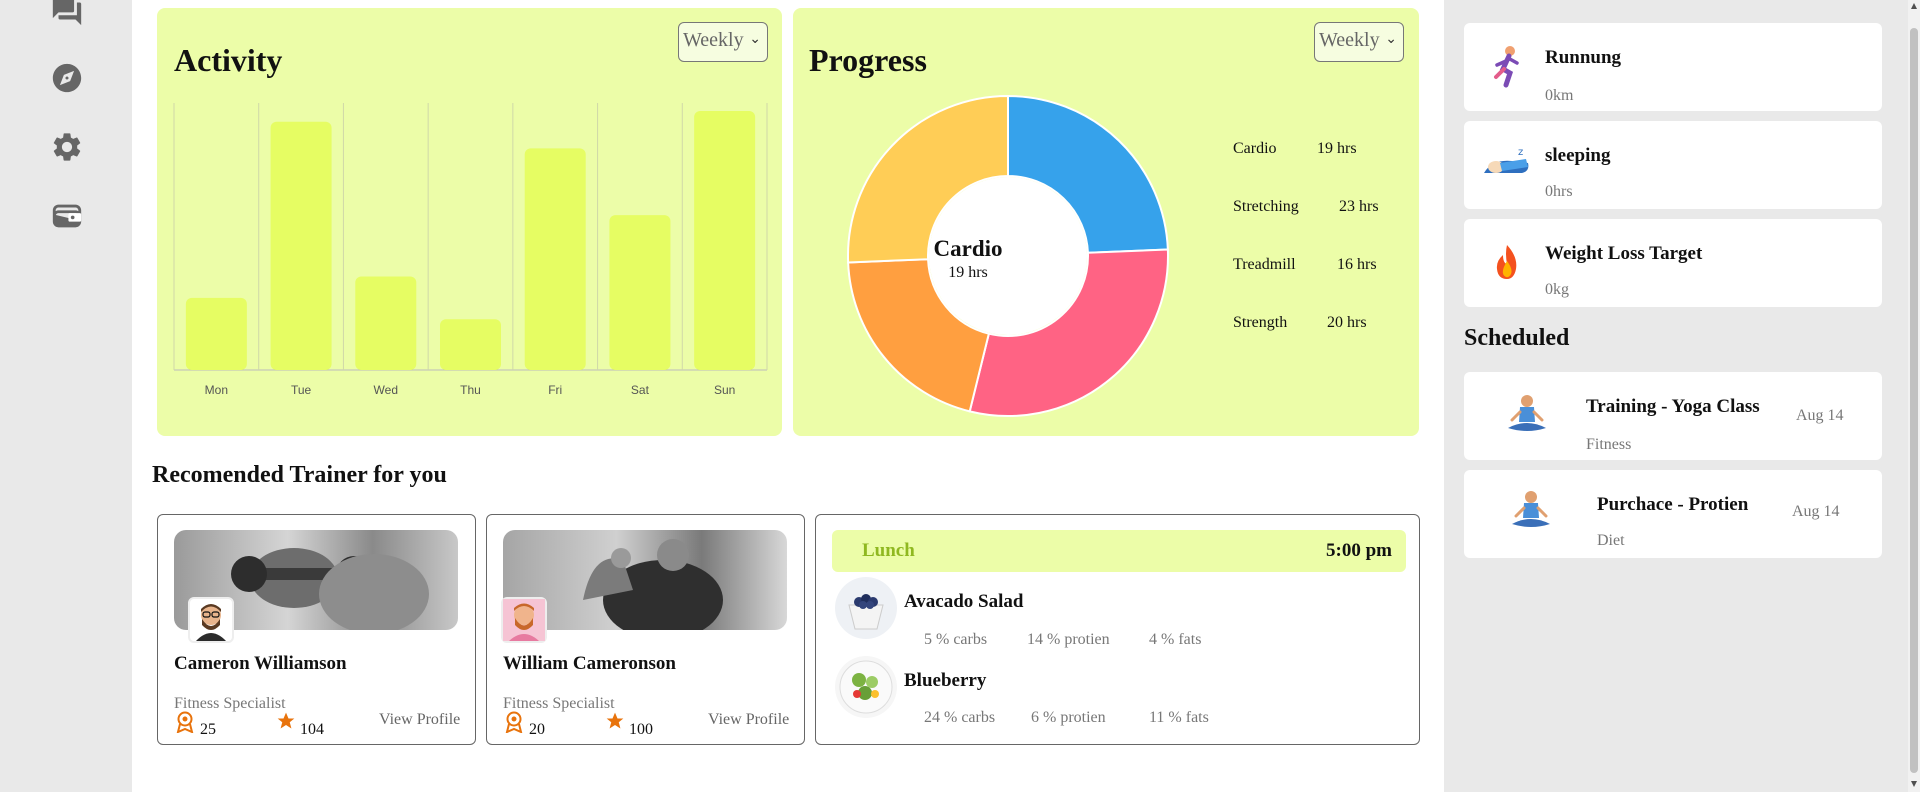 The width and height of the screenshot is (1920, 792). I want to click on goal-card: Weight Loss Target 0kg, so click(1673, 263).